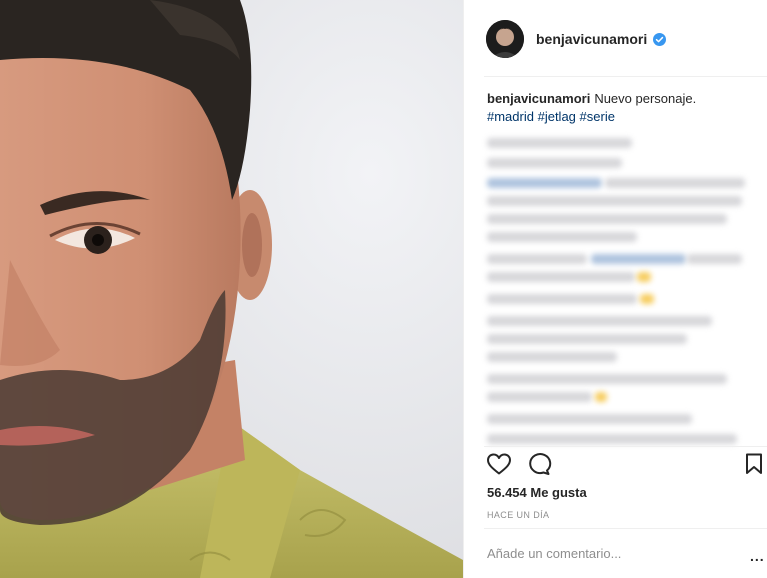  I want to click on caption-username: benjavicunamori, so click(538, 98).